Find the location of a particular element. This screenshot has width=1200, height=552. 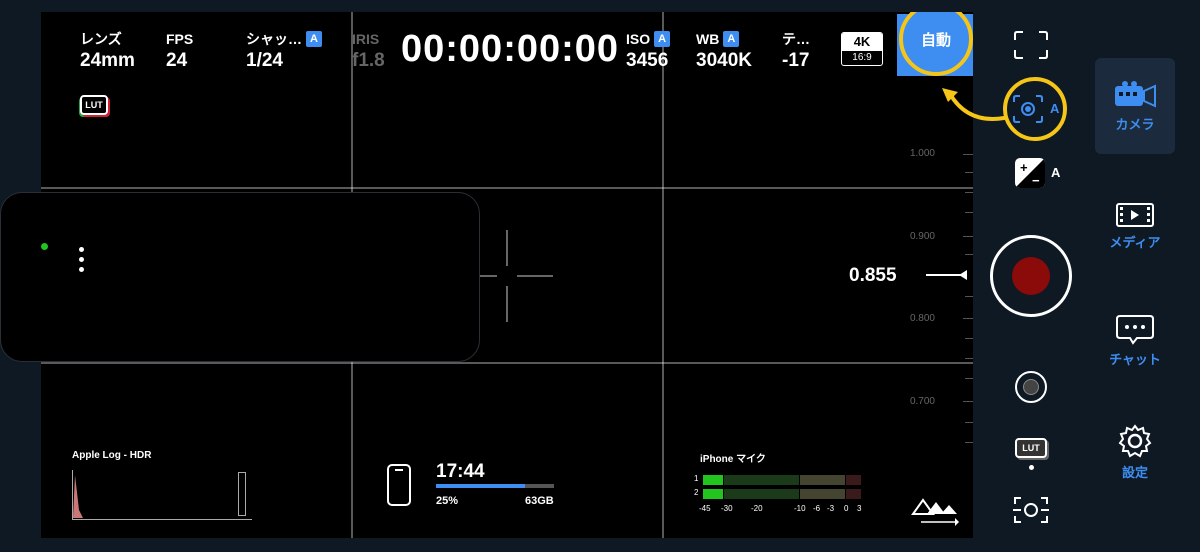

lens-readout: レンズ 24mm is located at coordinates (107, 51).